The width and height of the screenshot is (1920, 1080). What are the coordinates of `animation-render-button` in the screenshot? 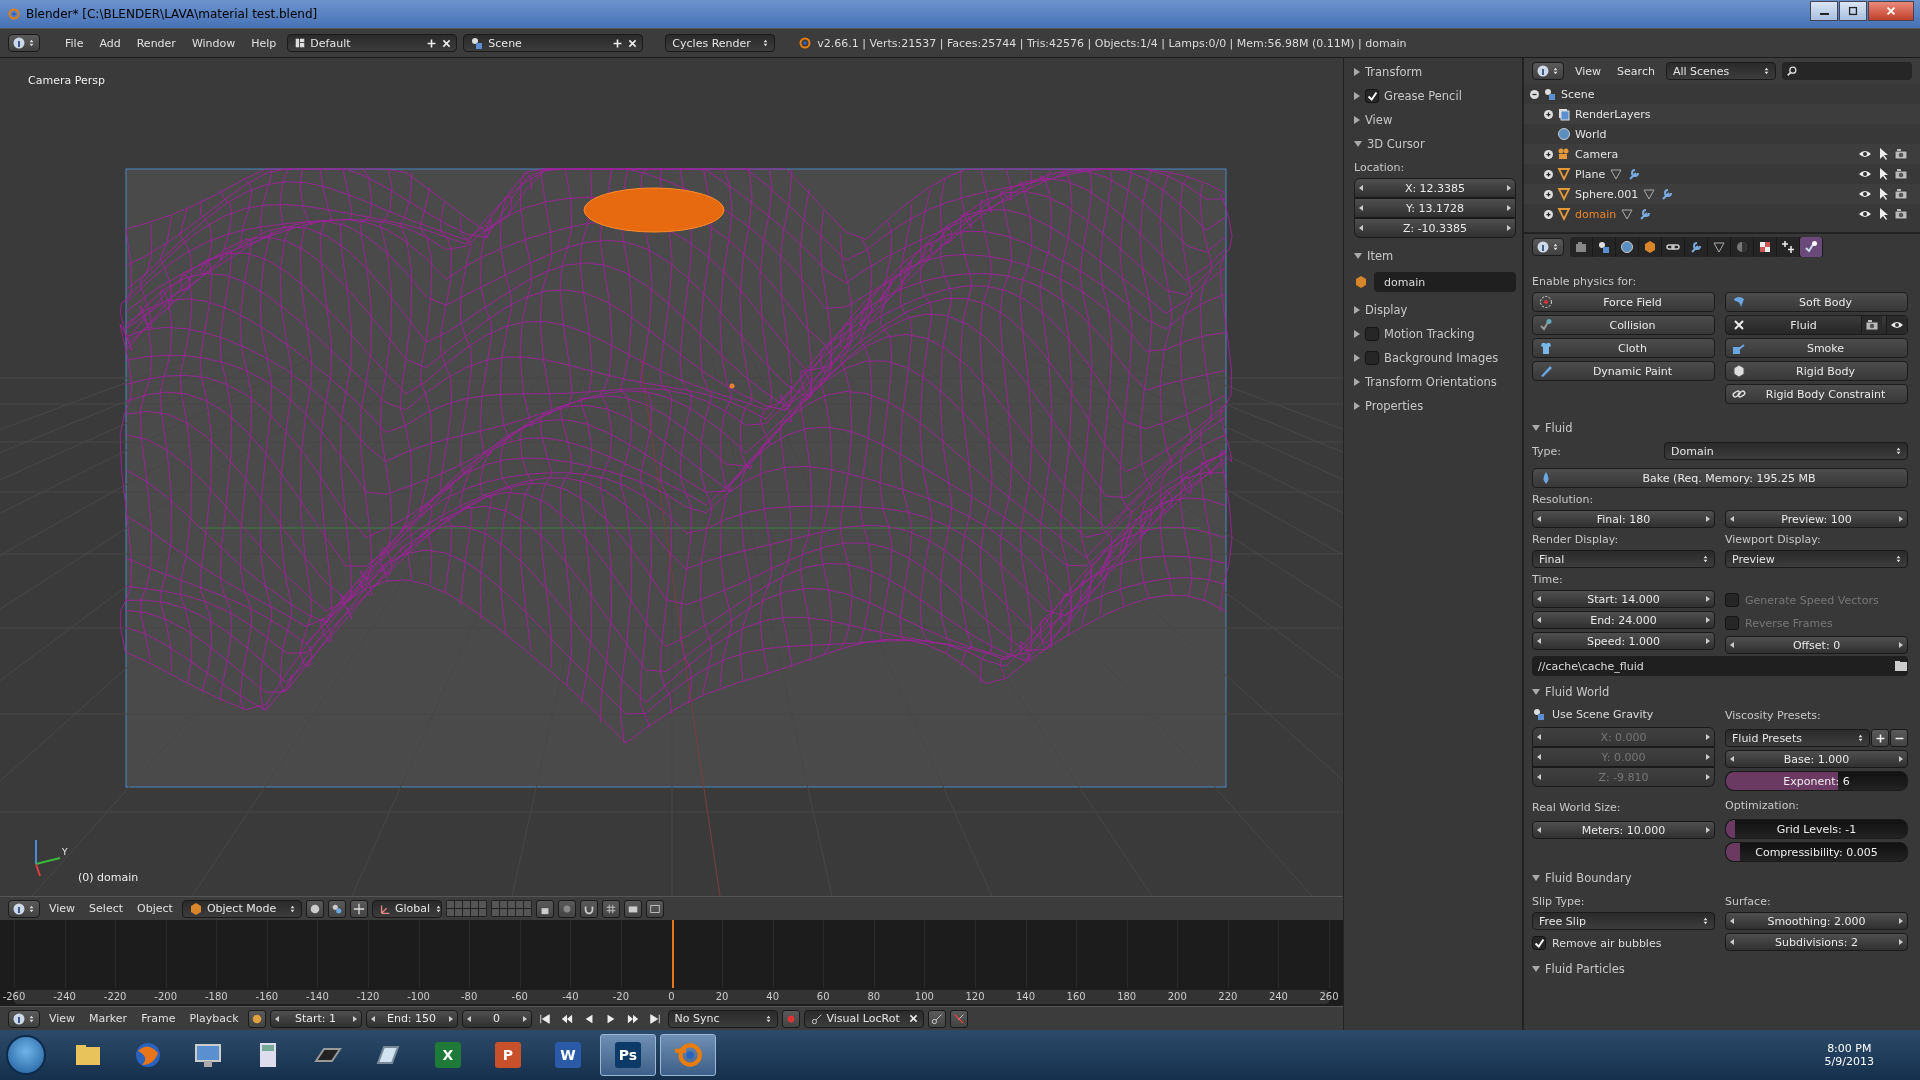 It's located at (654, 908).